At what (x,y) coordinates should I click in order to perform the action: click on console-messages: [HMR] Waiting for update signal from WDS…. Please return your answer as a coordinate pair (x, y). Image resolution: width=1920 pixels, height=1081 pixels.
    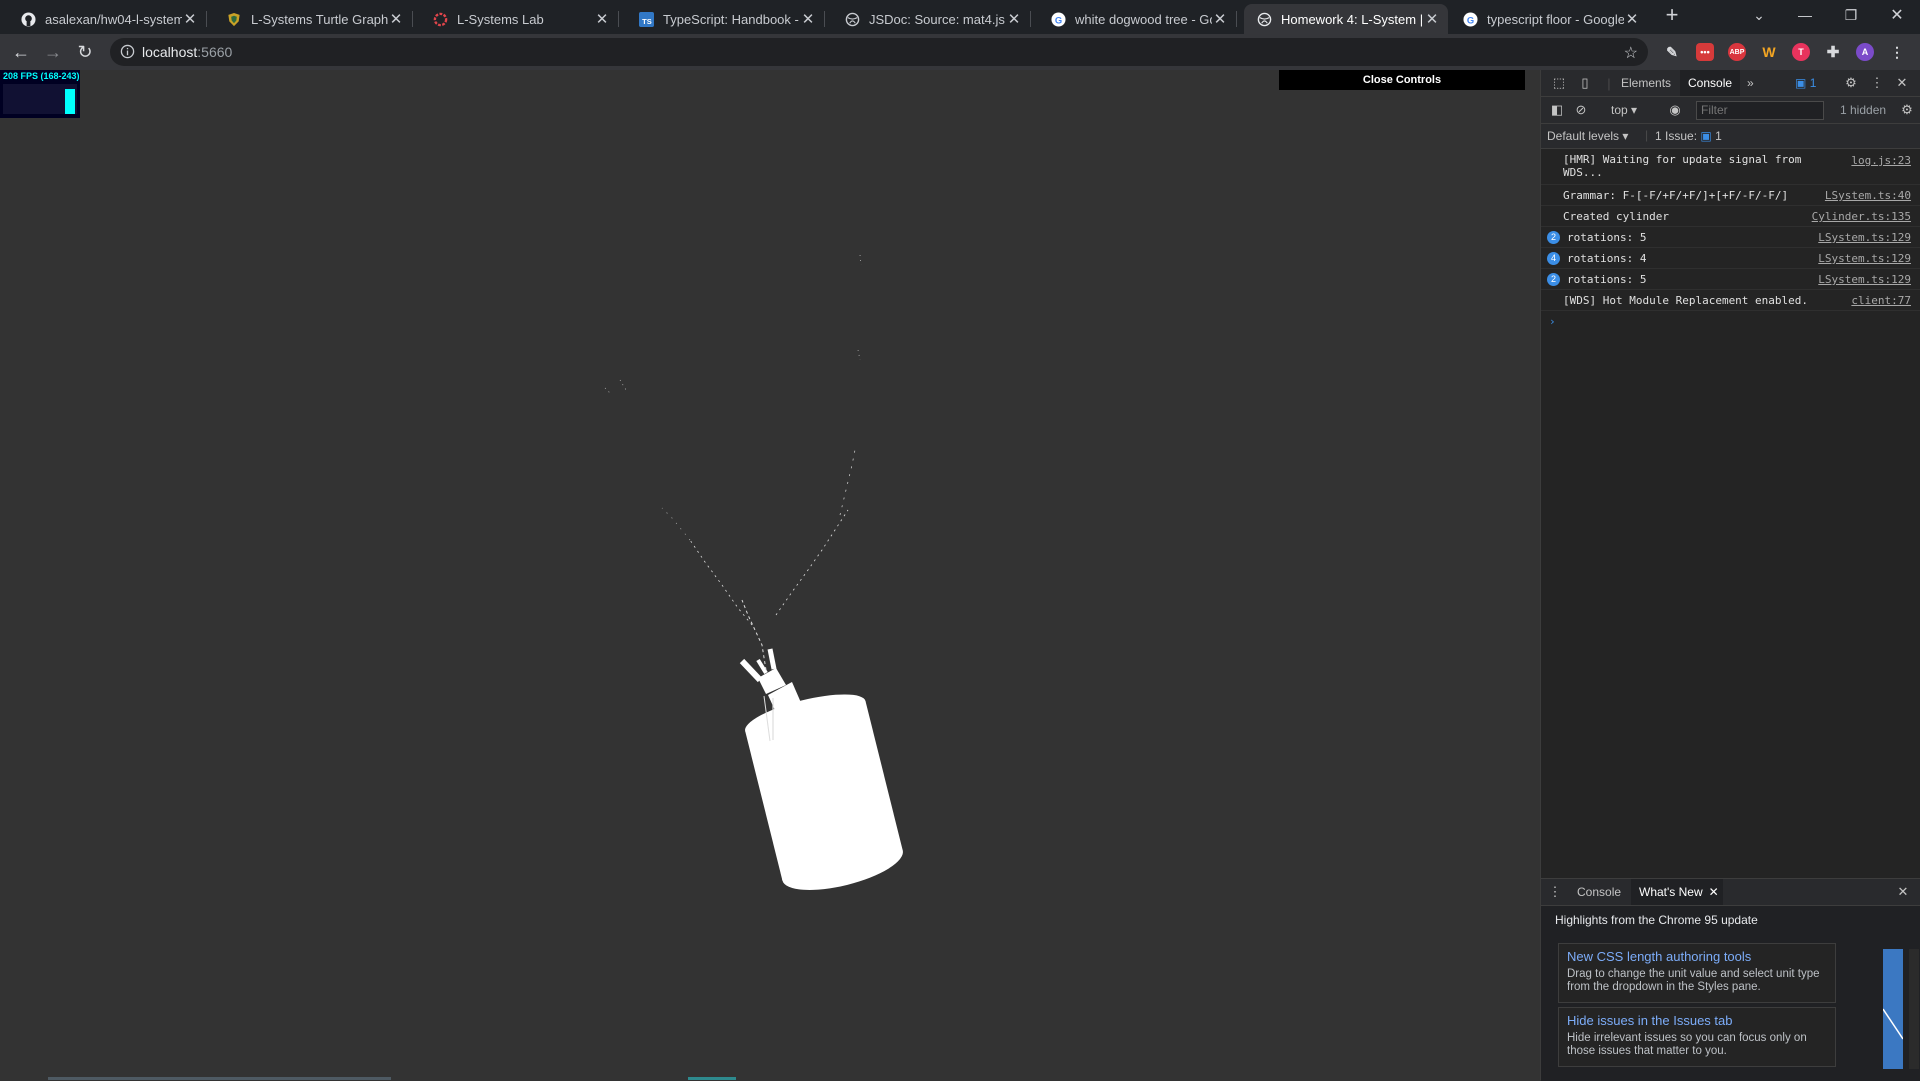
    Looking at the image, I should click on (1730, 240).